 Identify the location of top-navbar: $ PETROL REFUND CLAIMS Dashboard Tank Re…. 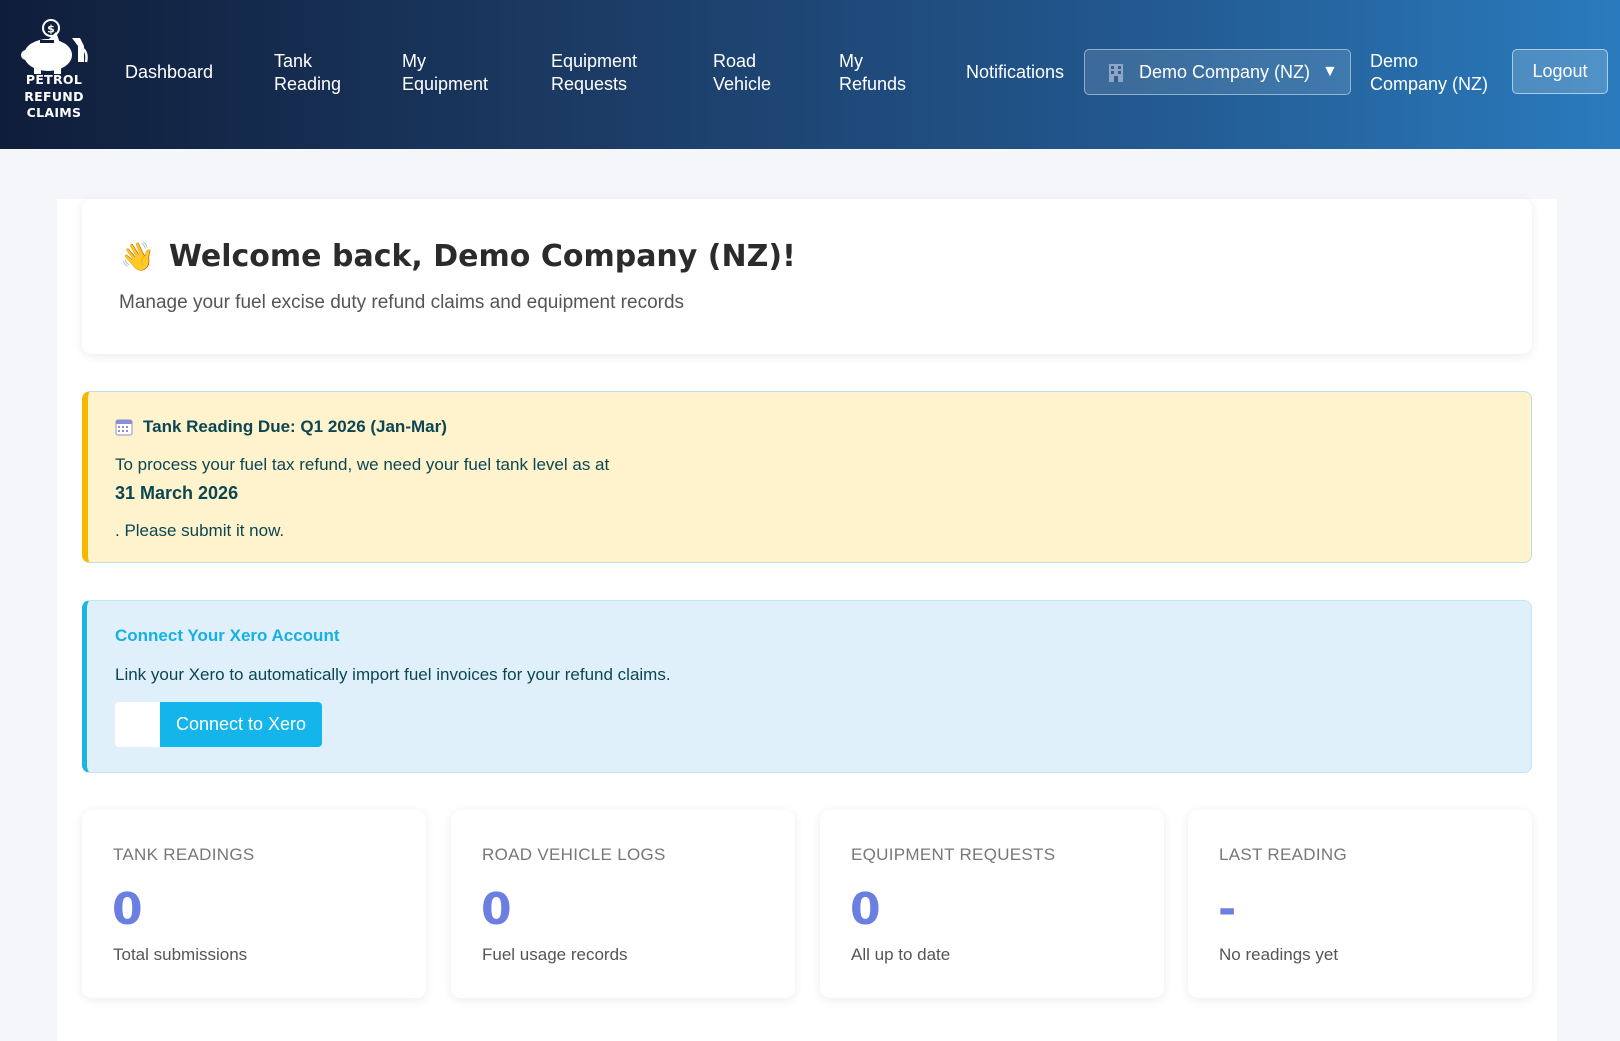
(810, 74).